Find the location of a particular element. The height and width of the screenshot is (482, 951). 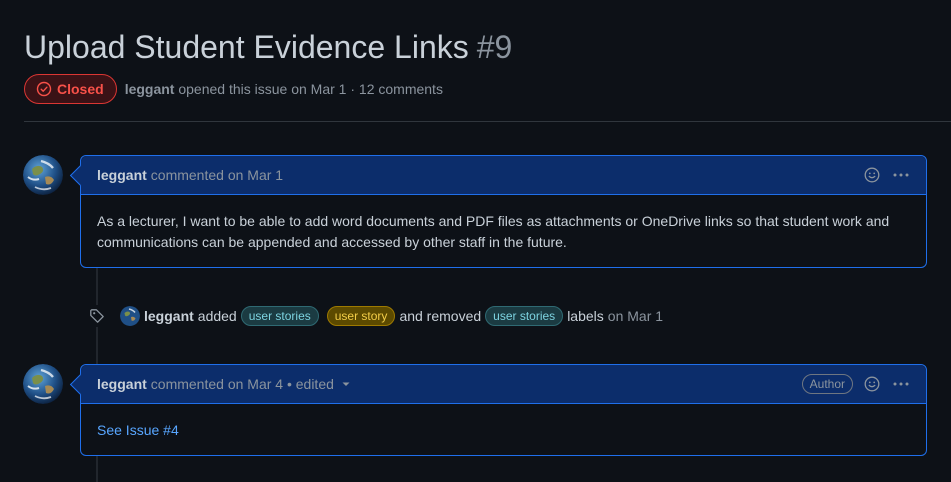

edit-history-dropdown is located at coordinates (346, 384).